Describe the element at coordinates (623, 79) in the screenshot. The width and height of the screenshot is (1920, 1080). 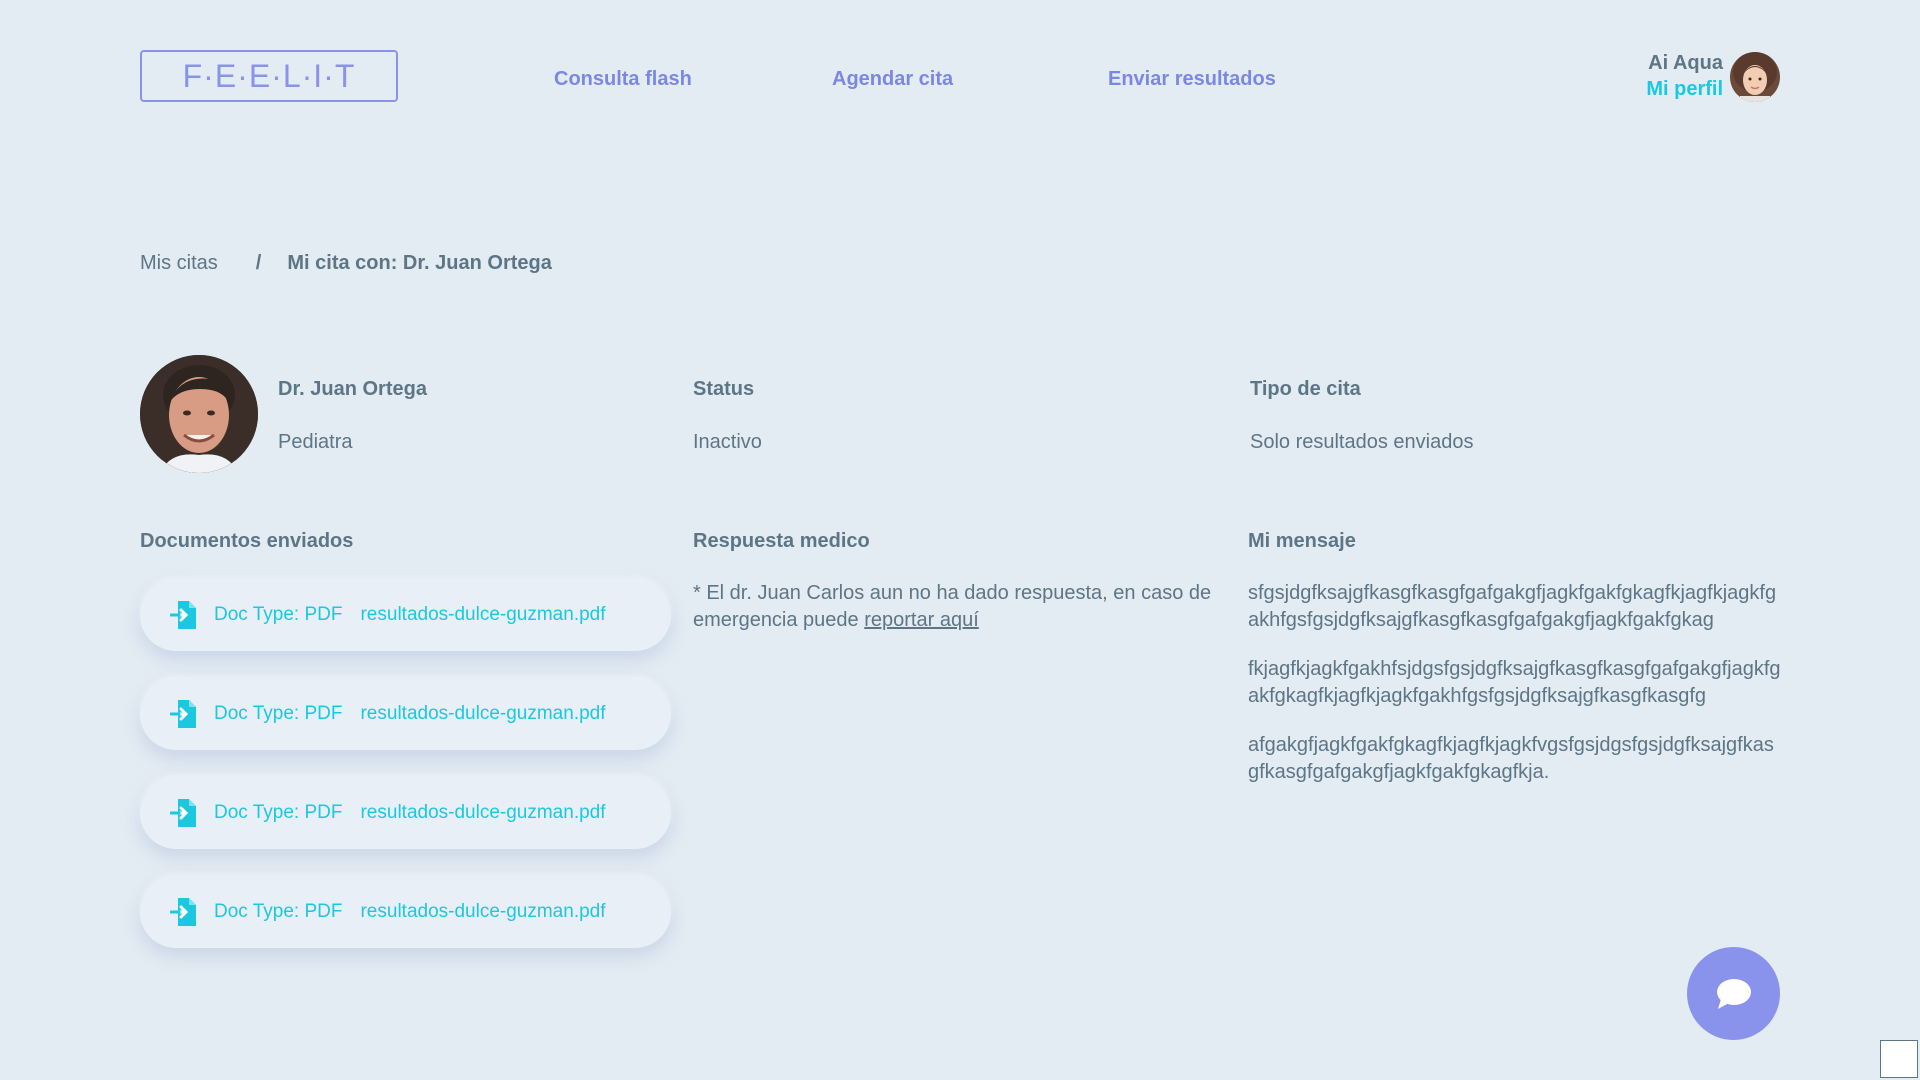
I see `nav-consulta-flash: Consulta flash` at that location.